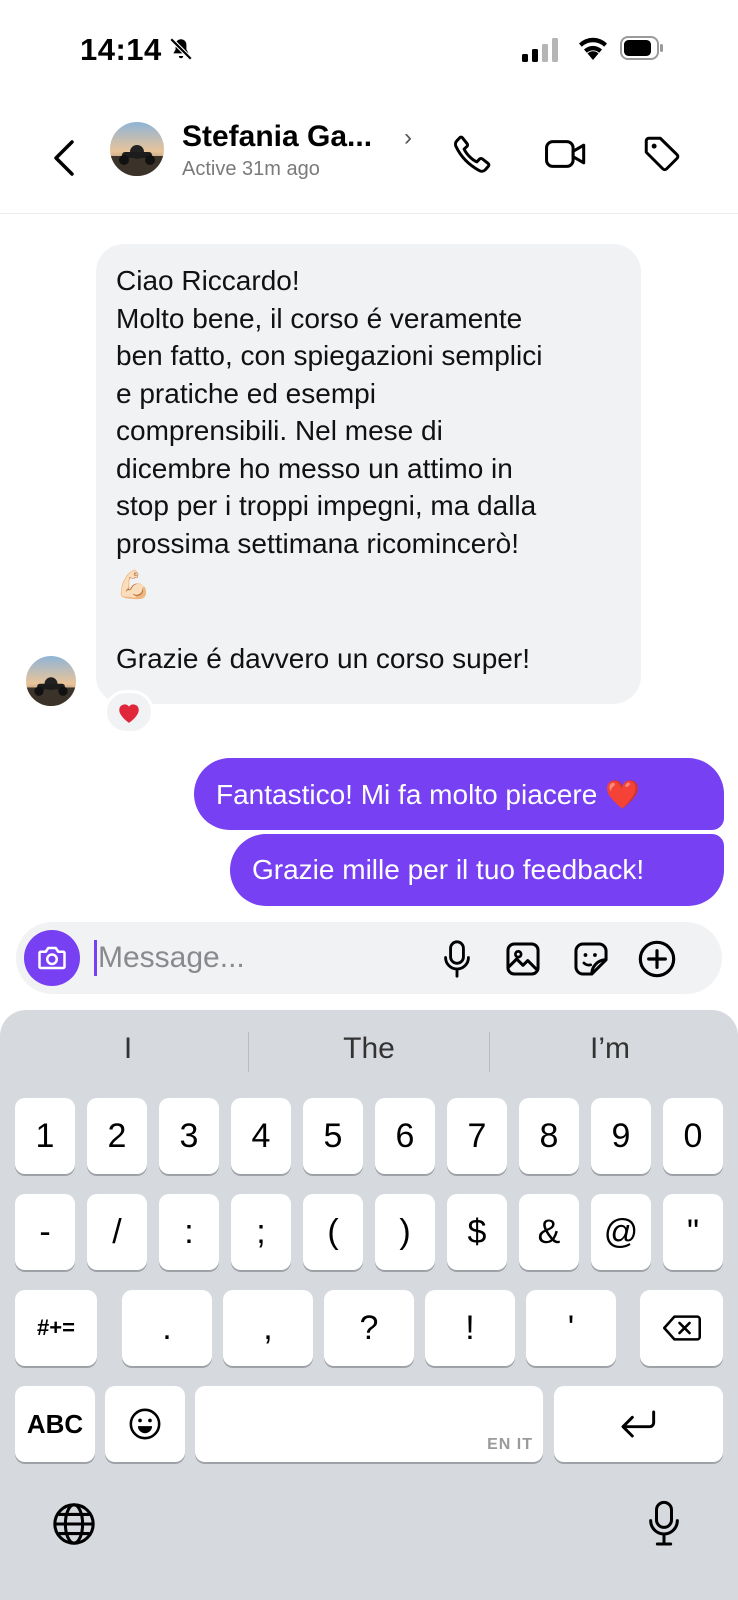 The height and width of the screenshot is (1600, 738). I want to click on label-button, so click(662, 154).